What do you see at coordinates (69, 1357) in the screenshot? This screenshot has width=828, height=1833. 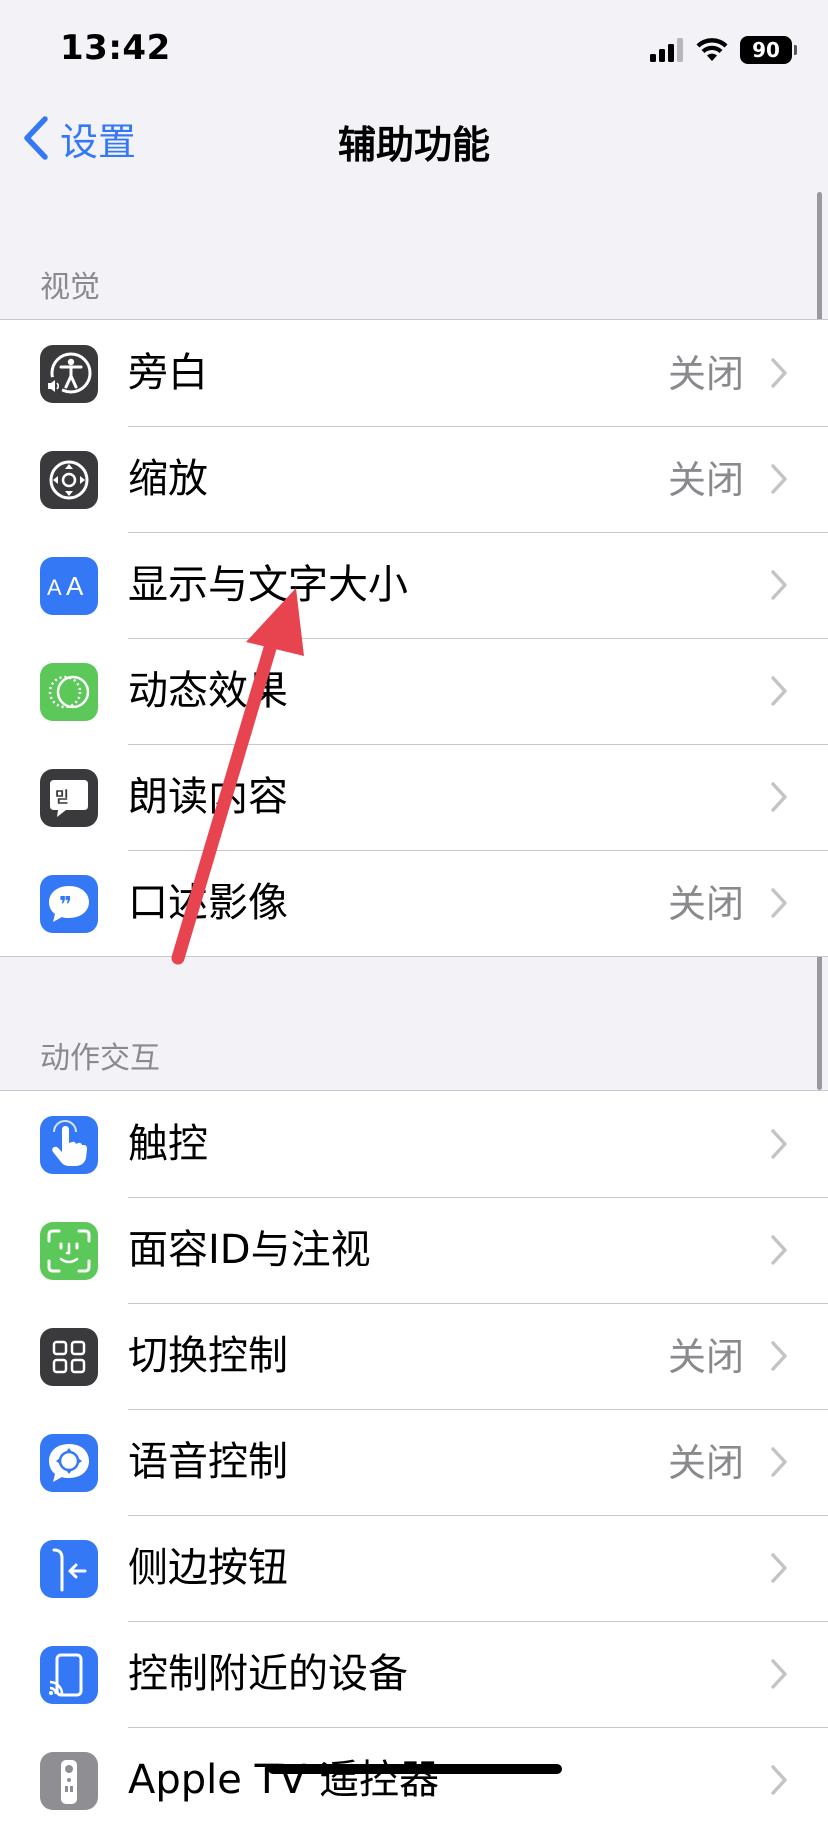 I see `switch-control-icon` at bounding box center [69, 1357].